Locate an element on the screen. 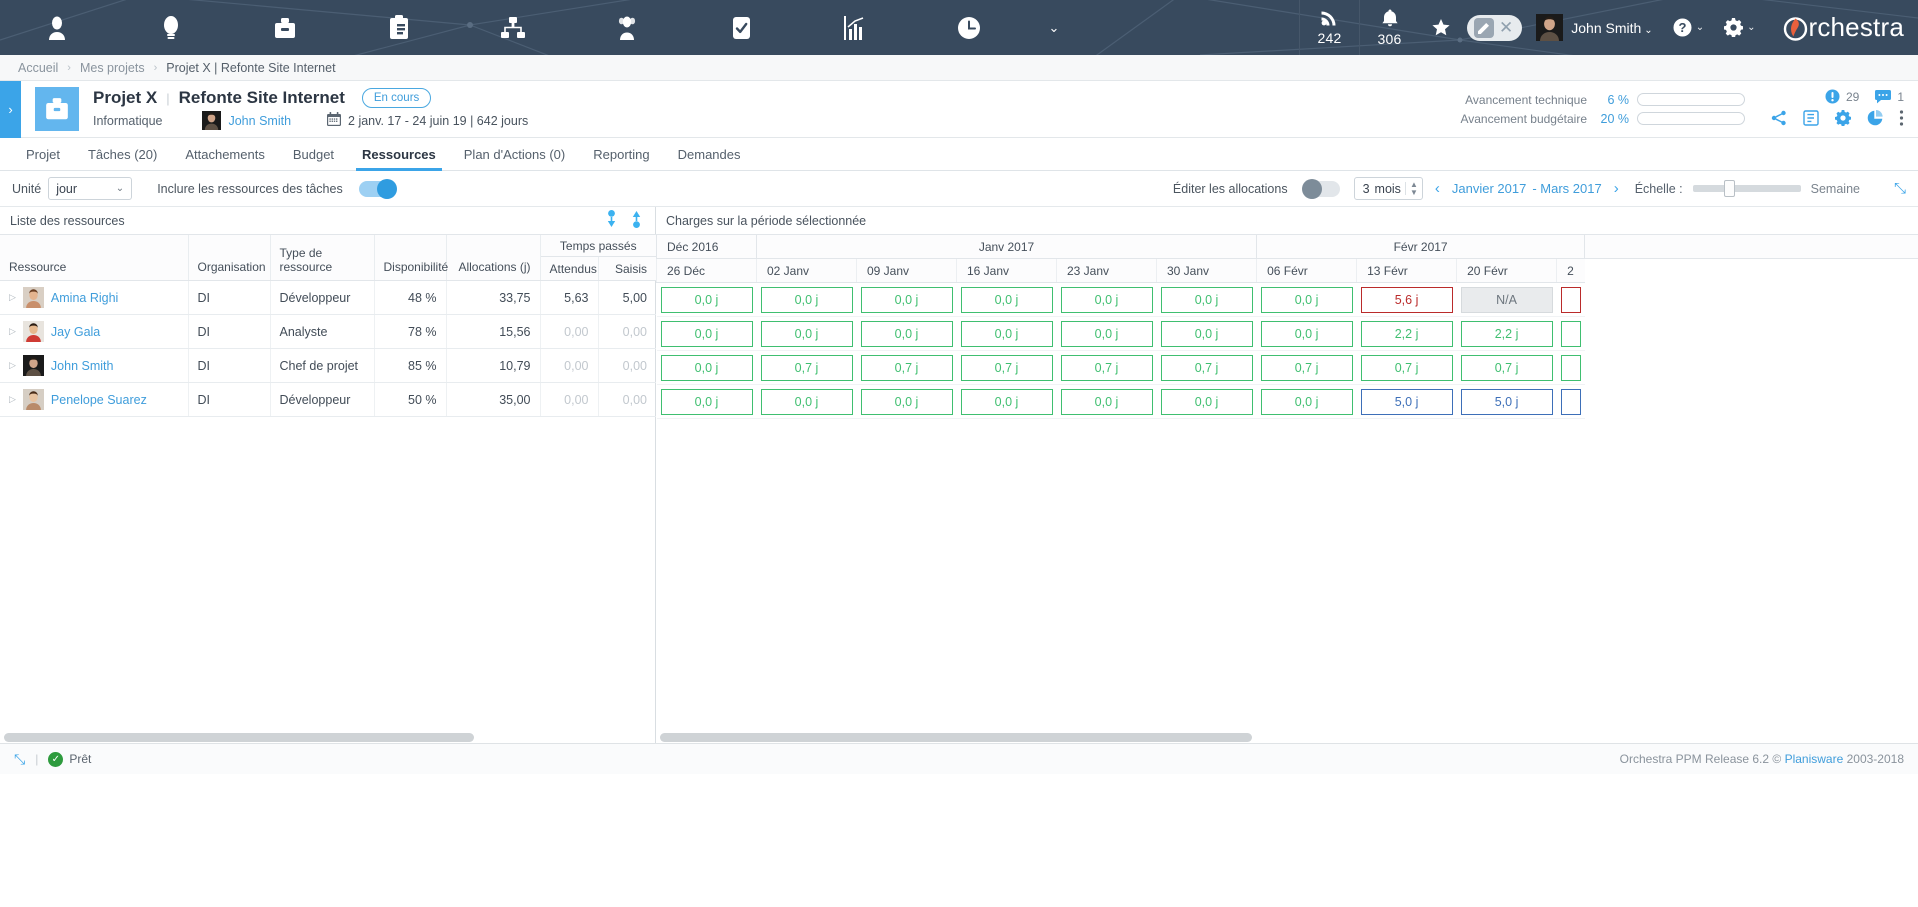  tab-demandes: Demandes is located at coordinates (709, 154).